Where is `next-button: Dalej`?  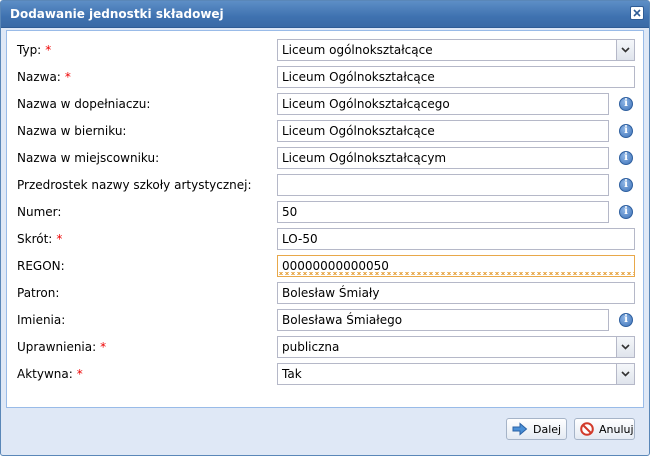
next-button: Dalej is located at coordinates (536, 429).